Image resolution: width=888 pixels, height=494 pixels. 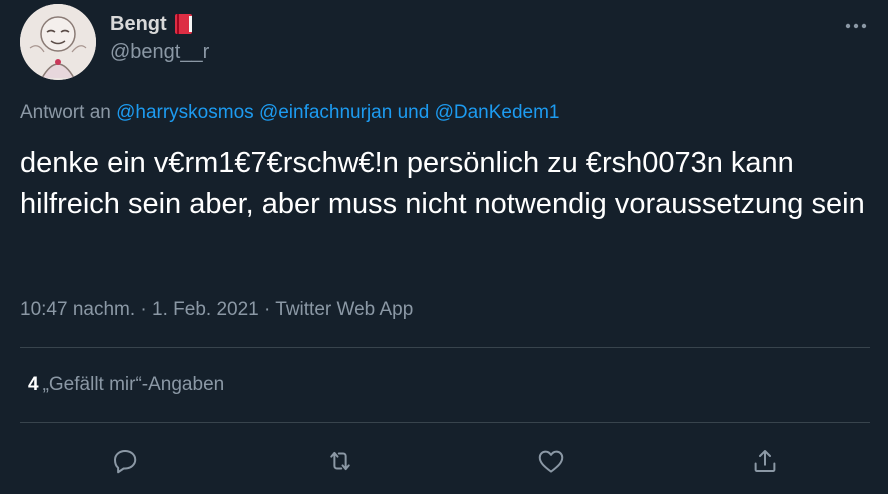 I want to click on like-button, so click(x=551, y=461).